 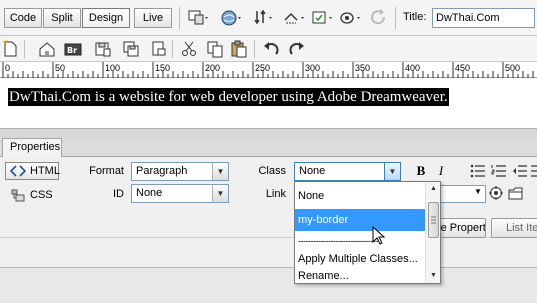 What do you see at coordinates (421, 171) in the screenshot?
I see `bold-button: B` at bounding box center [421, 171].